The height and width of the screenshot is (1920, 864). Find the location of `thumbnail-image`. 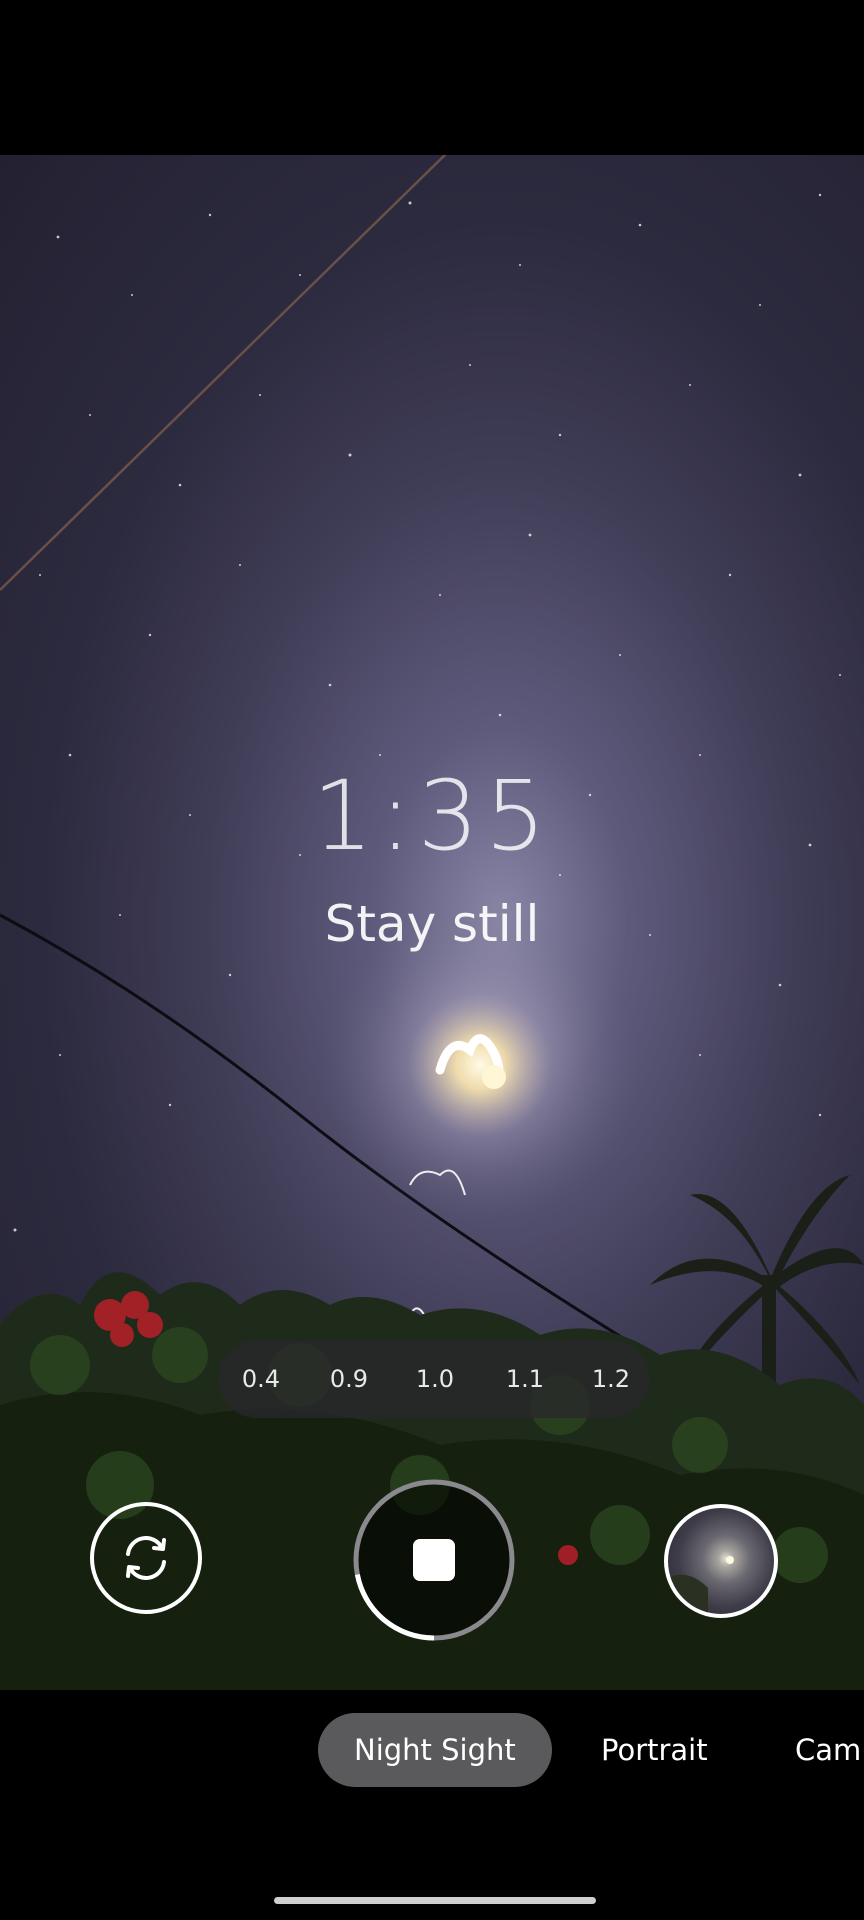

thumbnail-image is located at coordinates (701, 1585).